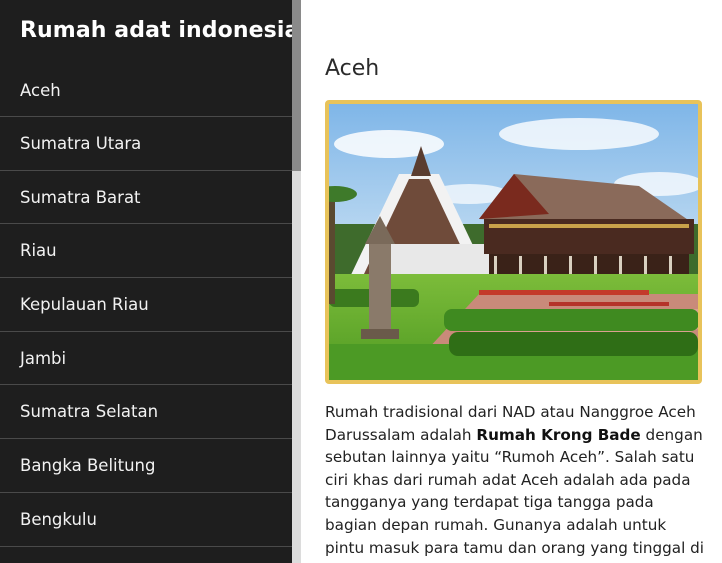 This screenshot has width=722, height=563. What do you see at coordinates (146, 359) in the screenshot?
I see `sidebar-item-jambi: Jambi` at bounding box center [146, 359].